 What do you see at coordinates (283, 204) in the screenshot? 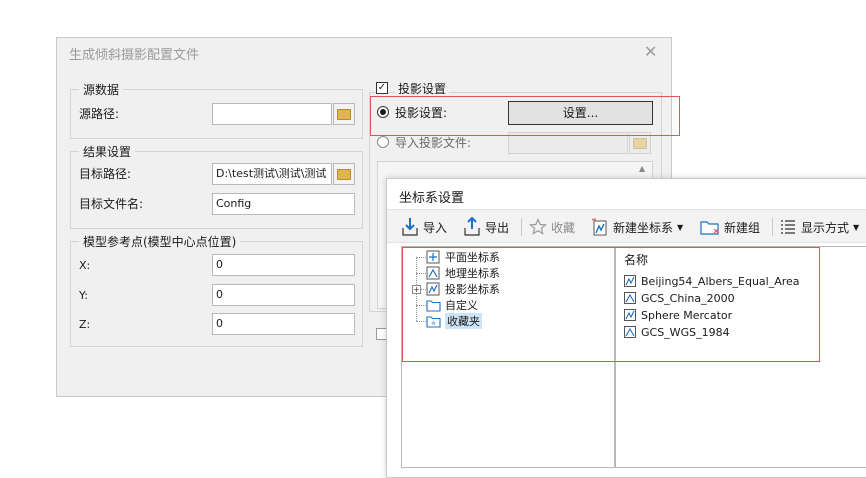
I see `target-name-input: Config` at bounding box center [283, 204].